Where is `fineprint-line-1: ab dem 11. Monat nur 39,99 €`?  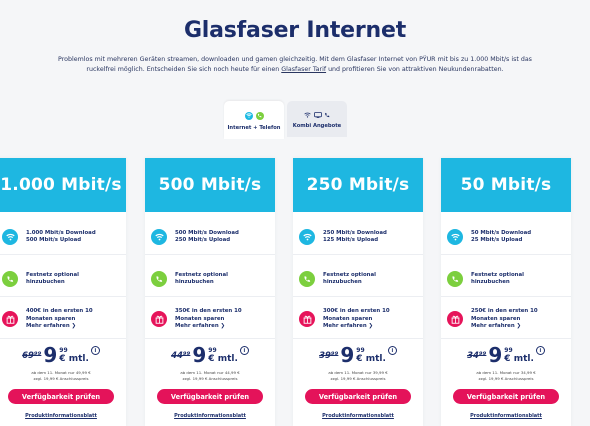 fineprint-line-1: ab dem 11. Monat nur 39,99 € is located at coordinates (358, 372).